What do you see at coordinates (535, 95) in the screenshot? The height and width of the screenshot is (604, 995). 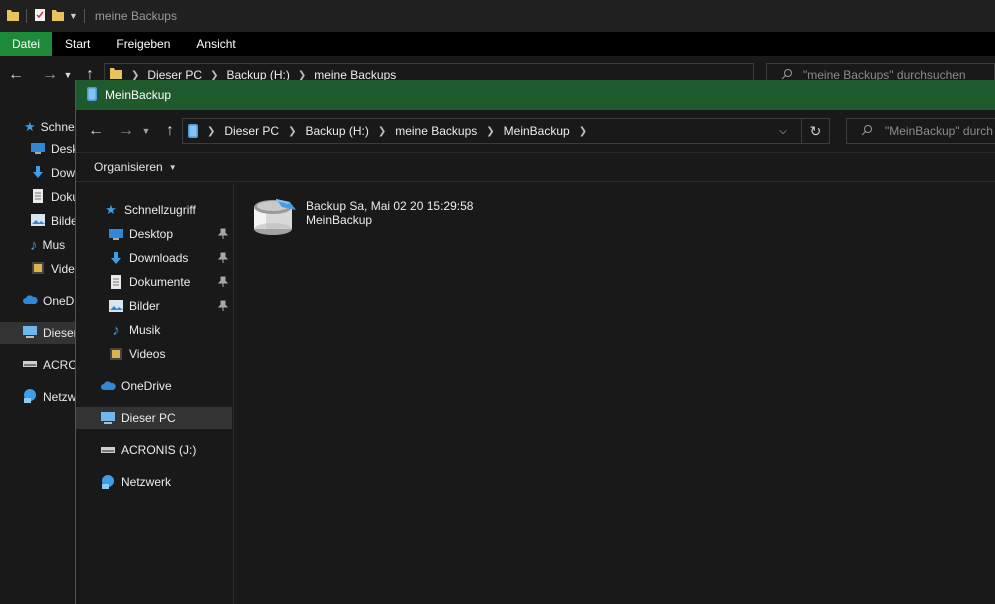 I see `window-title-bar: MeinBackup` at bounding box center [535, 95].